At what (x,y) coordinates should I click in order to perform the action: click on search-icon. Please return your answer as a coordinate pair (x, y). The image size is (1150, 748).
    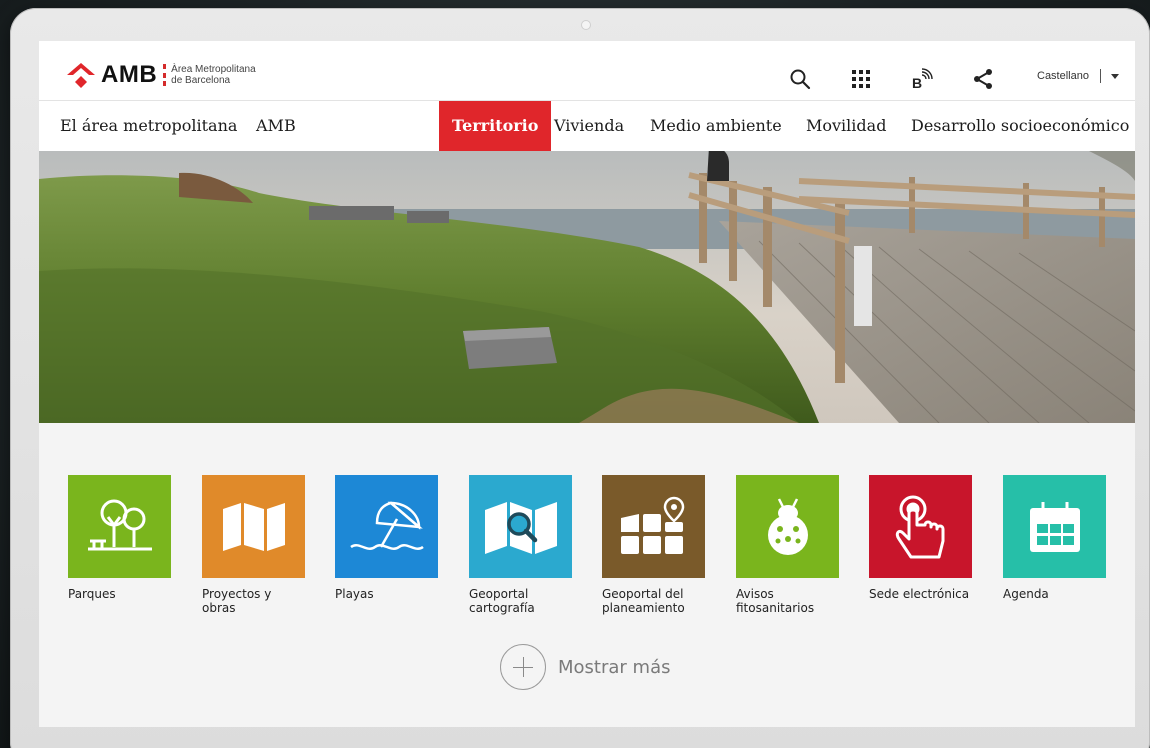
    Looking at the image, I should click on (800, 79).